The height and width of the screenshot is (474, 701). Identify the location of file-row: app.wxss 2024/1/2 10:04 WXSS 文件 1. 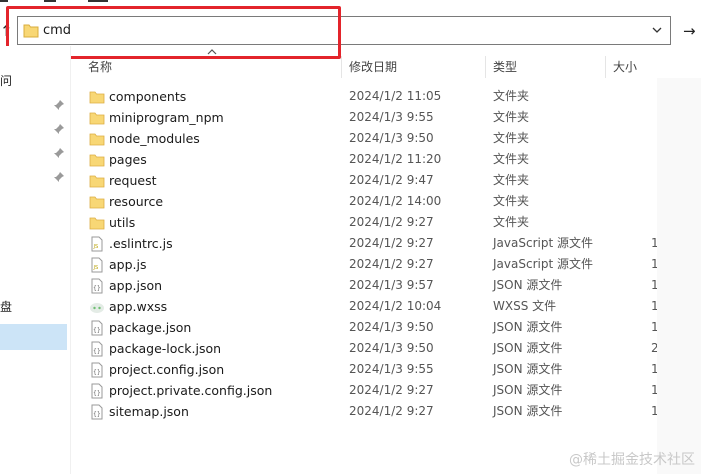
(366, 306).